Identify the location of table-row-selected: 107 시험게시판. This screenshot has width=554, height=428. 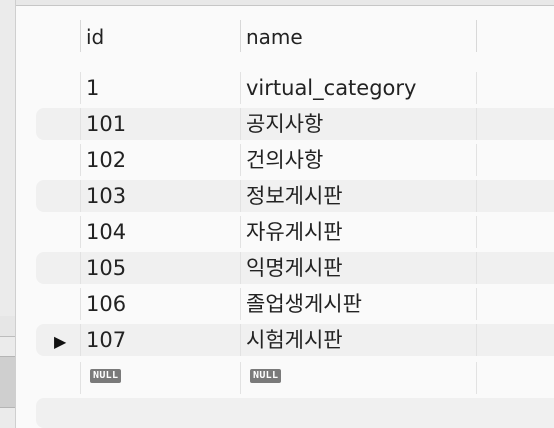
(295, 340).